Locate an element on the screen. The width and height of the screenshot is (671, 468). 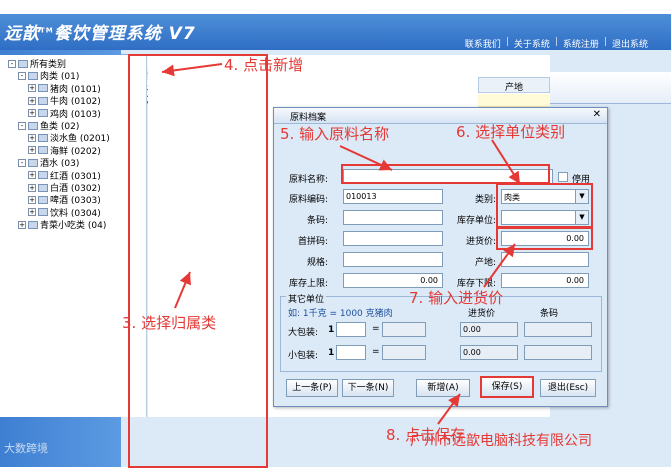
big-pack-amount-input is located at coordinates (404, 329).